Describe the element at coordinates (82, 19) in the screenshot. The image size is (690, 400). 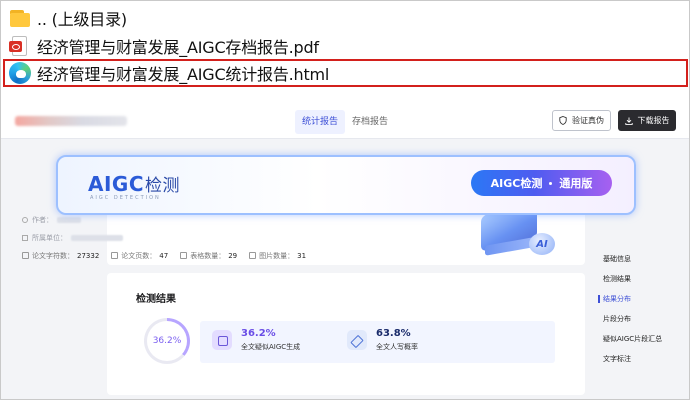
I see `file-name: .. (上级目录)` at that location.